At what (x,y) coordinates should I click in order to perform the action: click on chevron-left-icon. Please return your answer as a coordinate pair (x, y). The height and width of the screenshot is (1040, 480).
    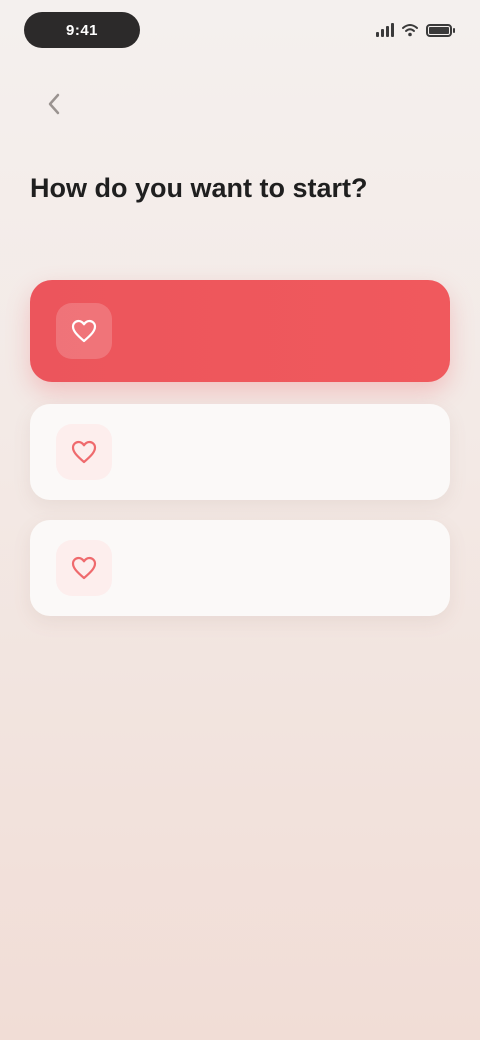
    Looking at the image, I should click on (54, 104).